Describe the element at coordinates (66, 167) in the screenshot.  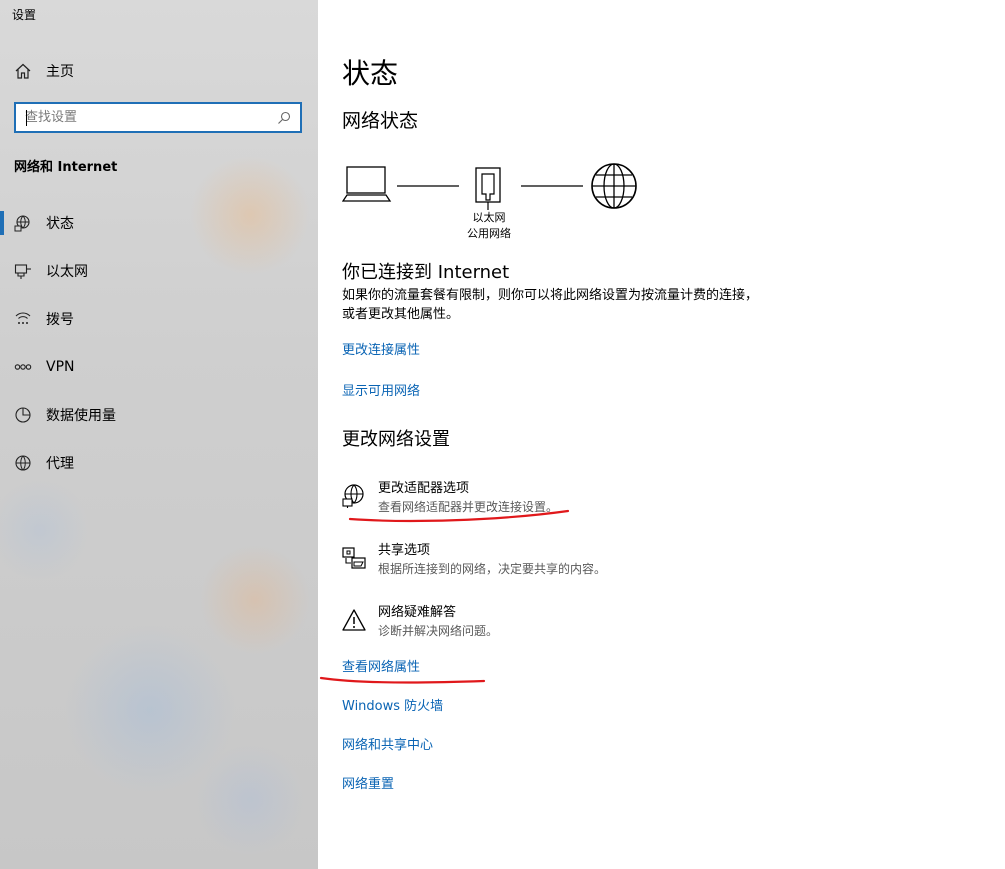
I see `section-title: 网络和 Internet` at that location.